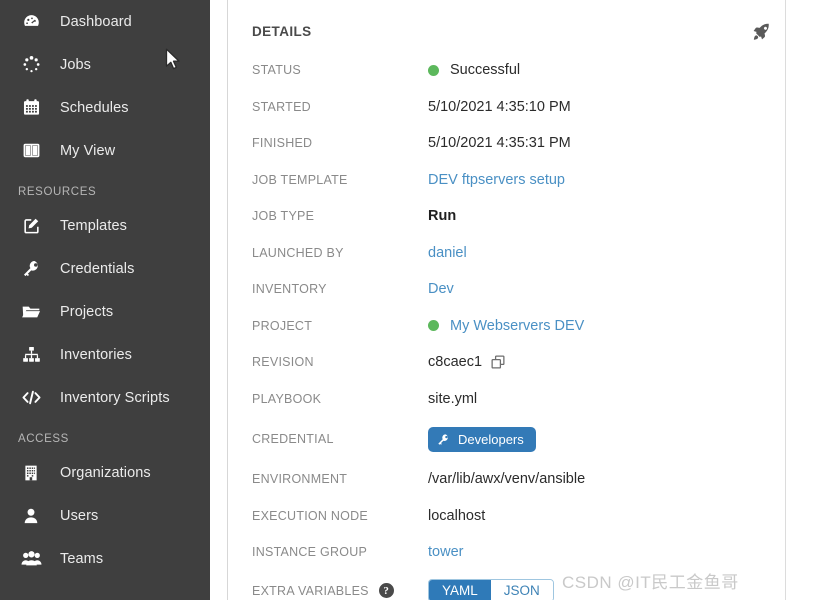 The height and width of the screenshot is (600, 816). Describe the element at coordinates (97, 268) in the screenshot. I see `sidebar-item-label: Credentials` at that location.